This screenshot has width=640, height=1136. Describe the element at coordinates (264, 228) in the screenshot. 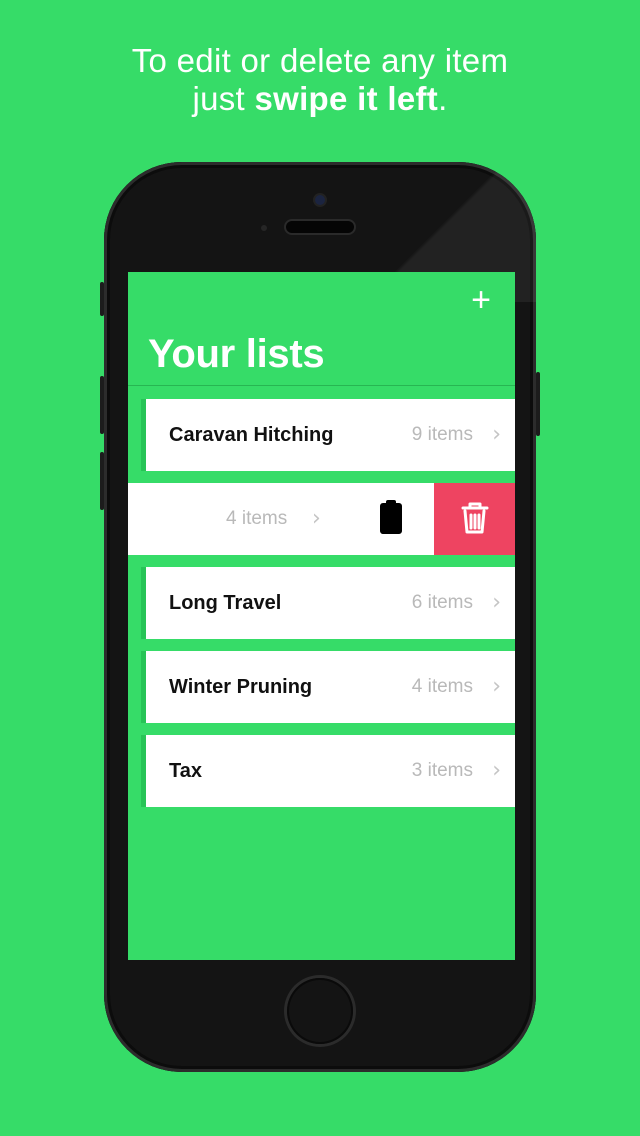

I see `proximity-sensor` at that location.